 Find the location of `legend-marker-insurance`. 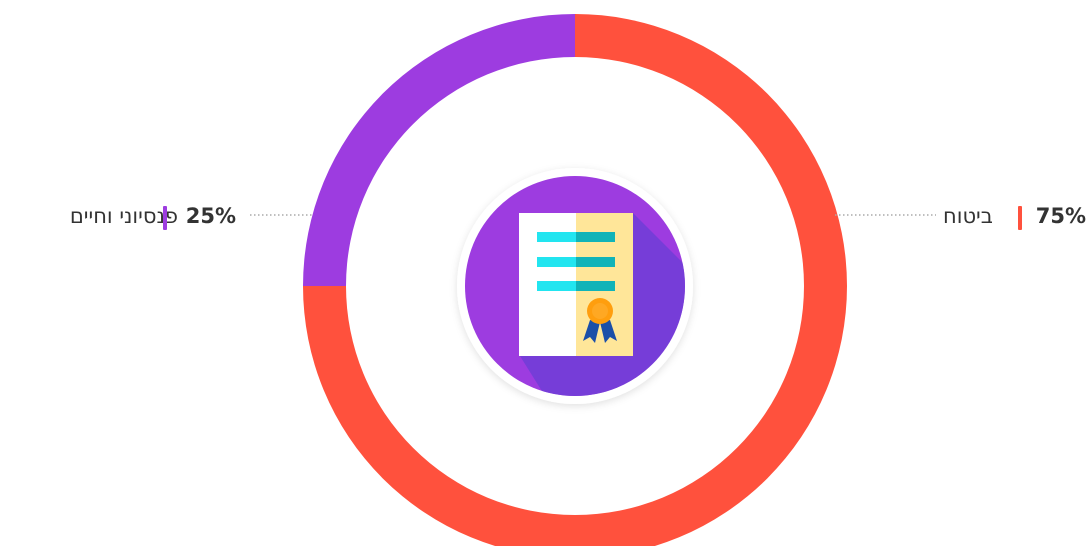

legend-marker-insurance is located at coordinates (1020, 218).